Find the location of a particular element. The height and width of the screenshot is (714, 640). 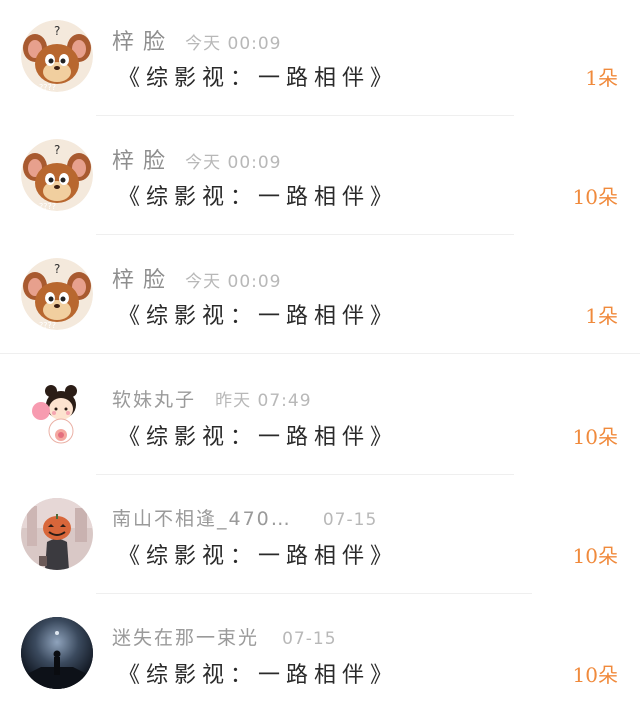

pumpkin-head-avatar-icon is located at coordinates (57, 534).